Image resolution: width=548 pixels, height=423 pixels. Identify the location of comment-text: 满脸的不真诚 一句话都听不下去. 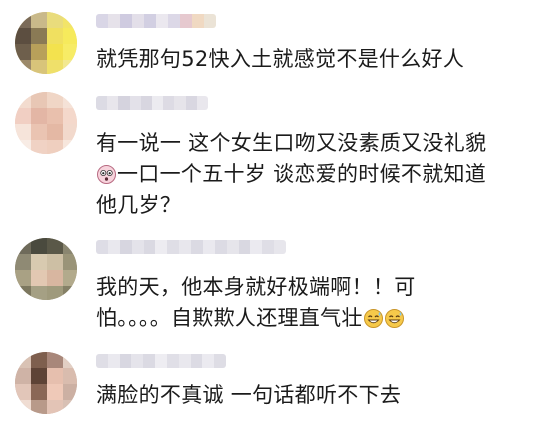
(248, 395).